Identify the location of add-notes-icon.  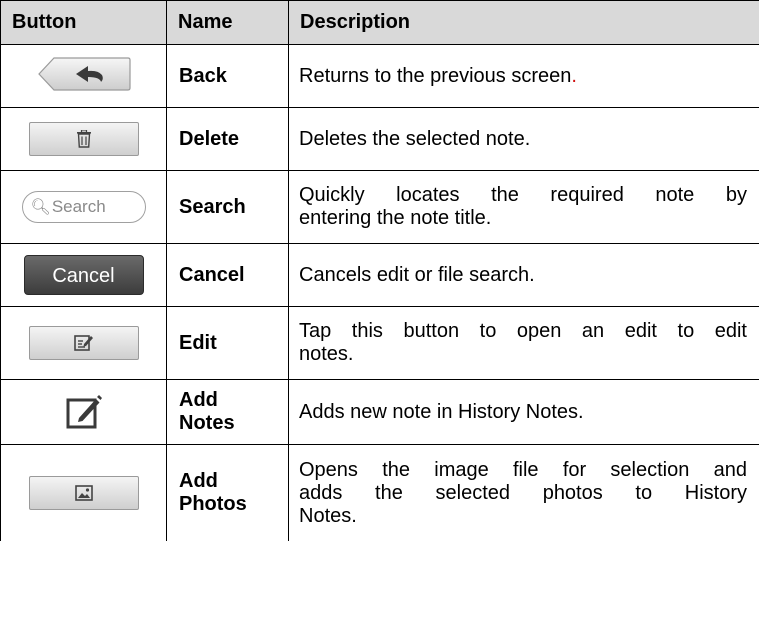
(84, 412).